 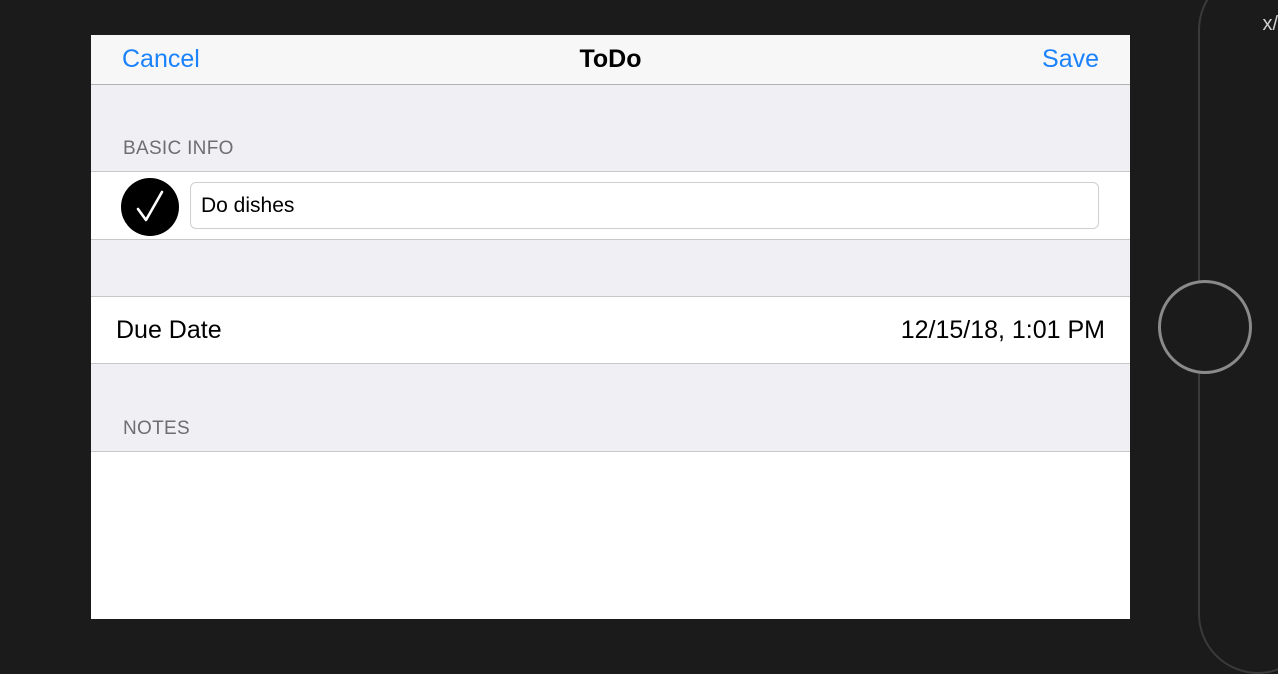 What do you see at coordinates (1003, 330) in the screenshot?
I see `due-date-value: 12/15/18, 1:01 PM` at bounding box center [1003, 330].